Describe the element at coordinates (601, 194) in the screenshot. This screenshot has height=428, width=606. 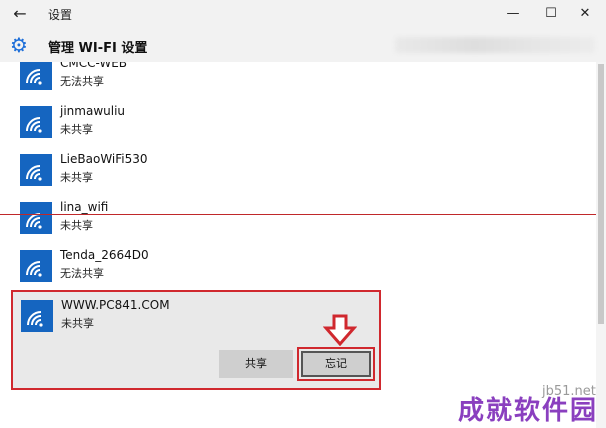
I see `scrollbar-thumb` at that location.